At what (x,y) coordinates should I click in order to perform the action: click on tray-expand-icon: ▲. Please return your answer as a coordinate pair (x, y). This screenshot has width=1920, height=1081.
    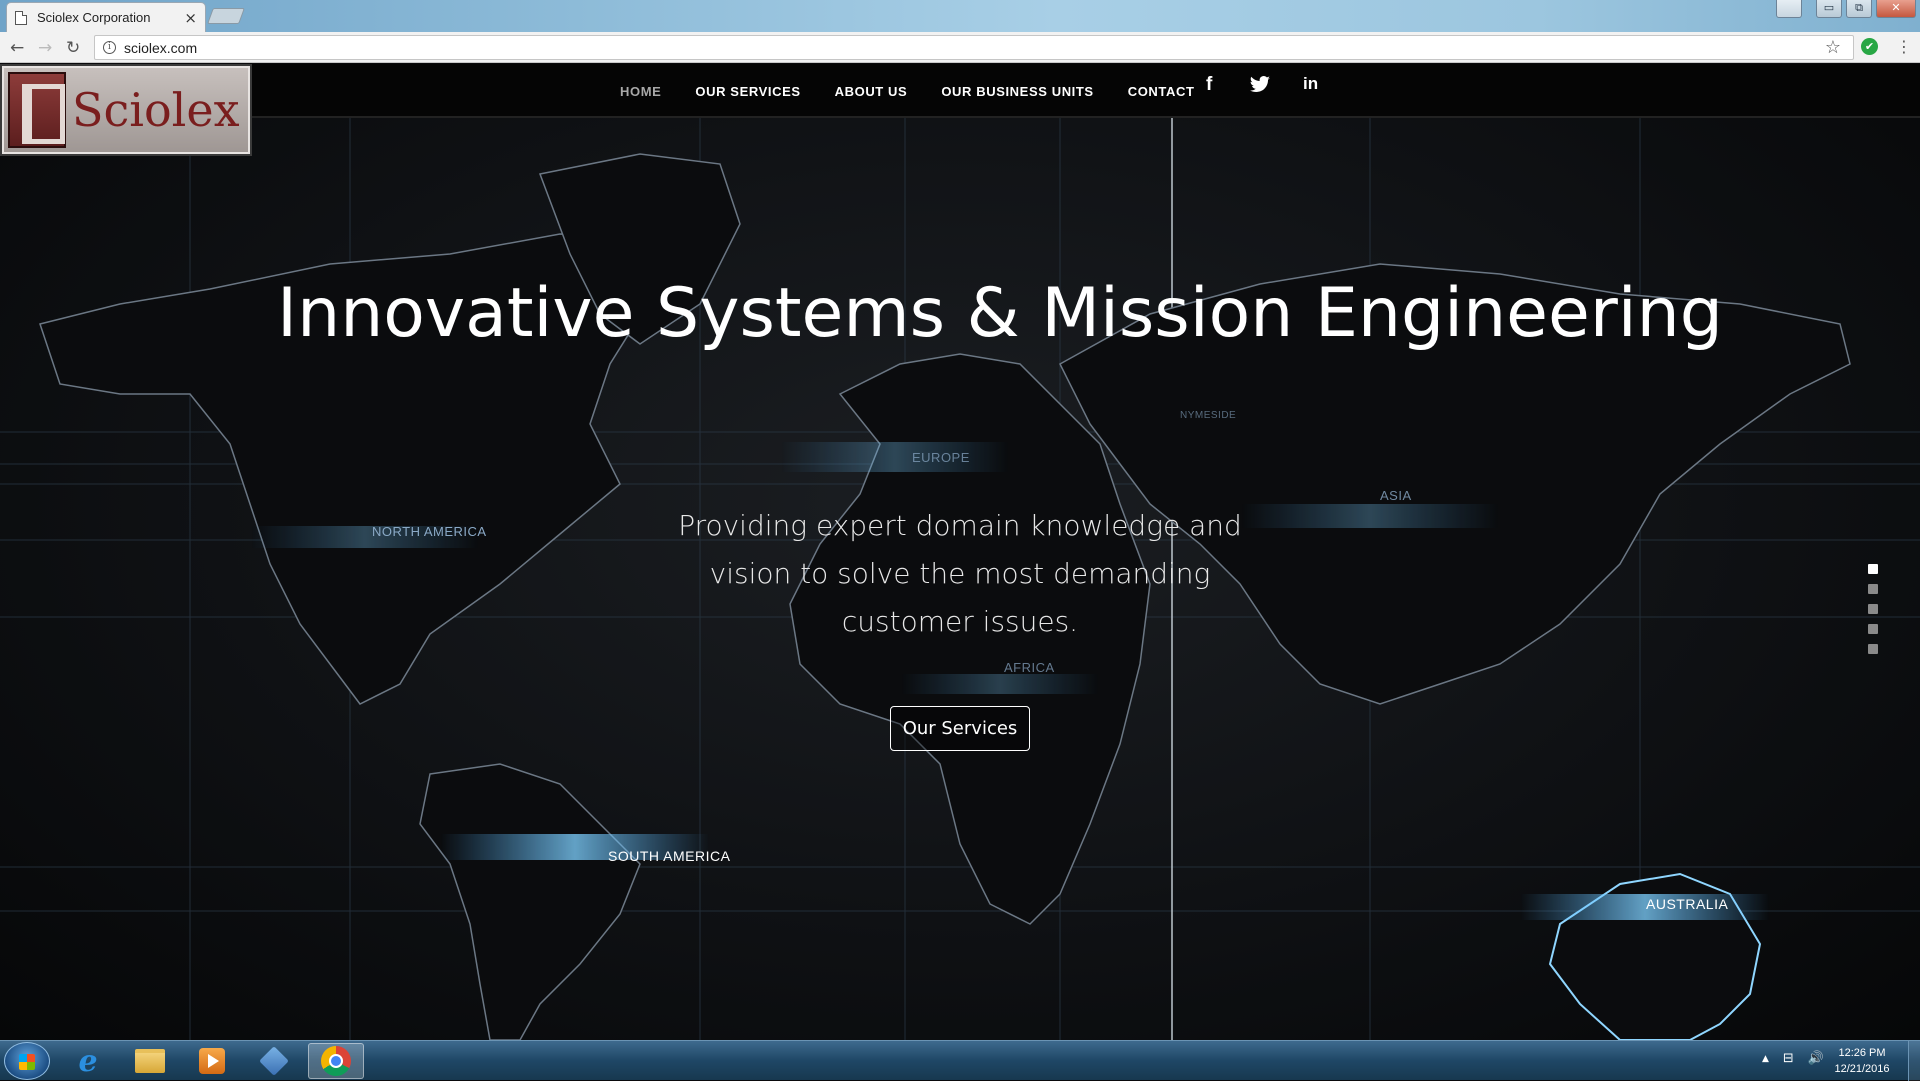
    Looking at the image, I should click on (1765, 1060).